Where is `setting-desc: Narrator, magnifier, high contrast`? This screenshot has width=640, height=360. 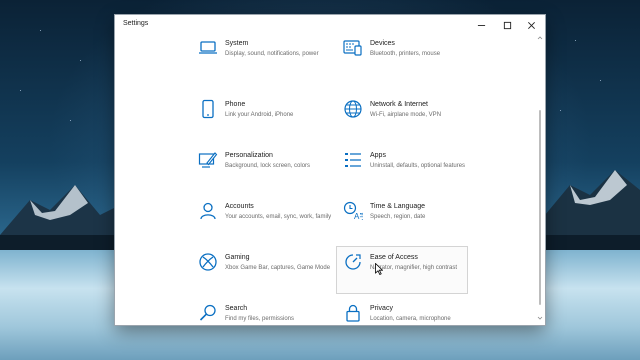
setting-desc: Narrator, magnifier, high contrast is located at coordinates (414, 268).